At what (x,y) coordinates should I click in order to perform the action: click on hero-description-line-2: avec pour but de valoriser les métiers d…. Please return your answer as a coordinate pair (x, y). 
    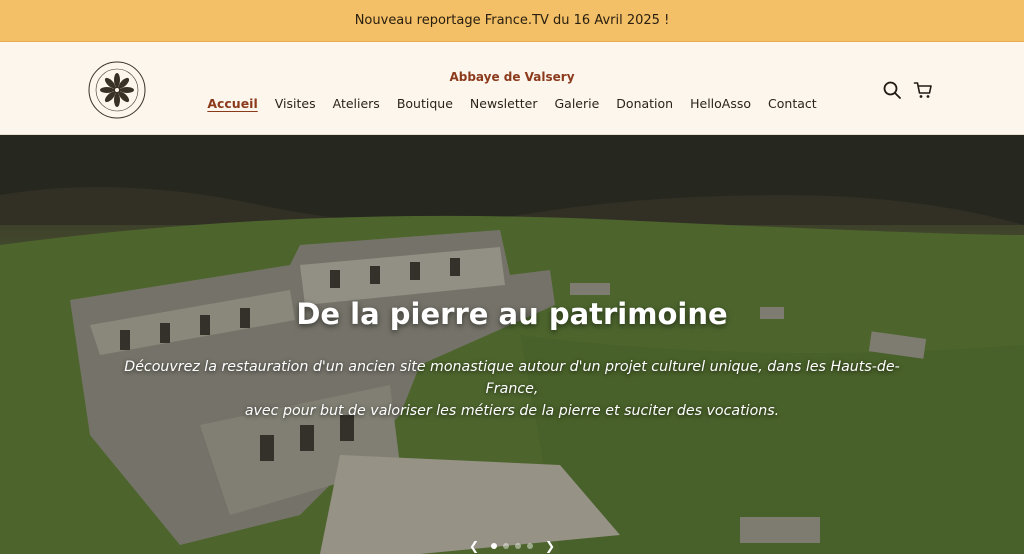
    Looking at the image, I should click on (512, 411).